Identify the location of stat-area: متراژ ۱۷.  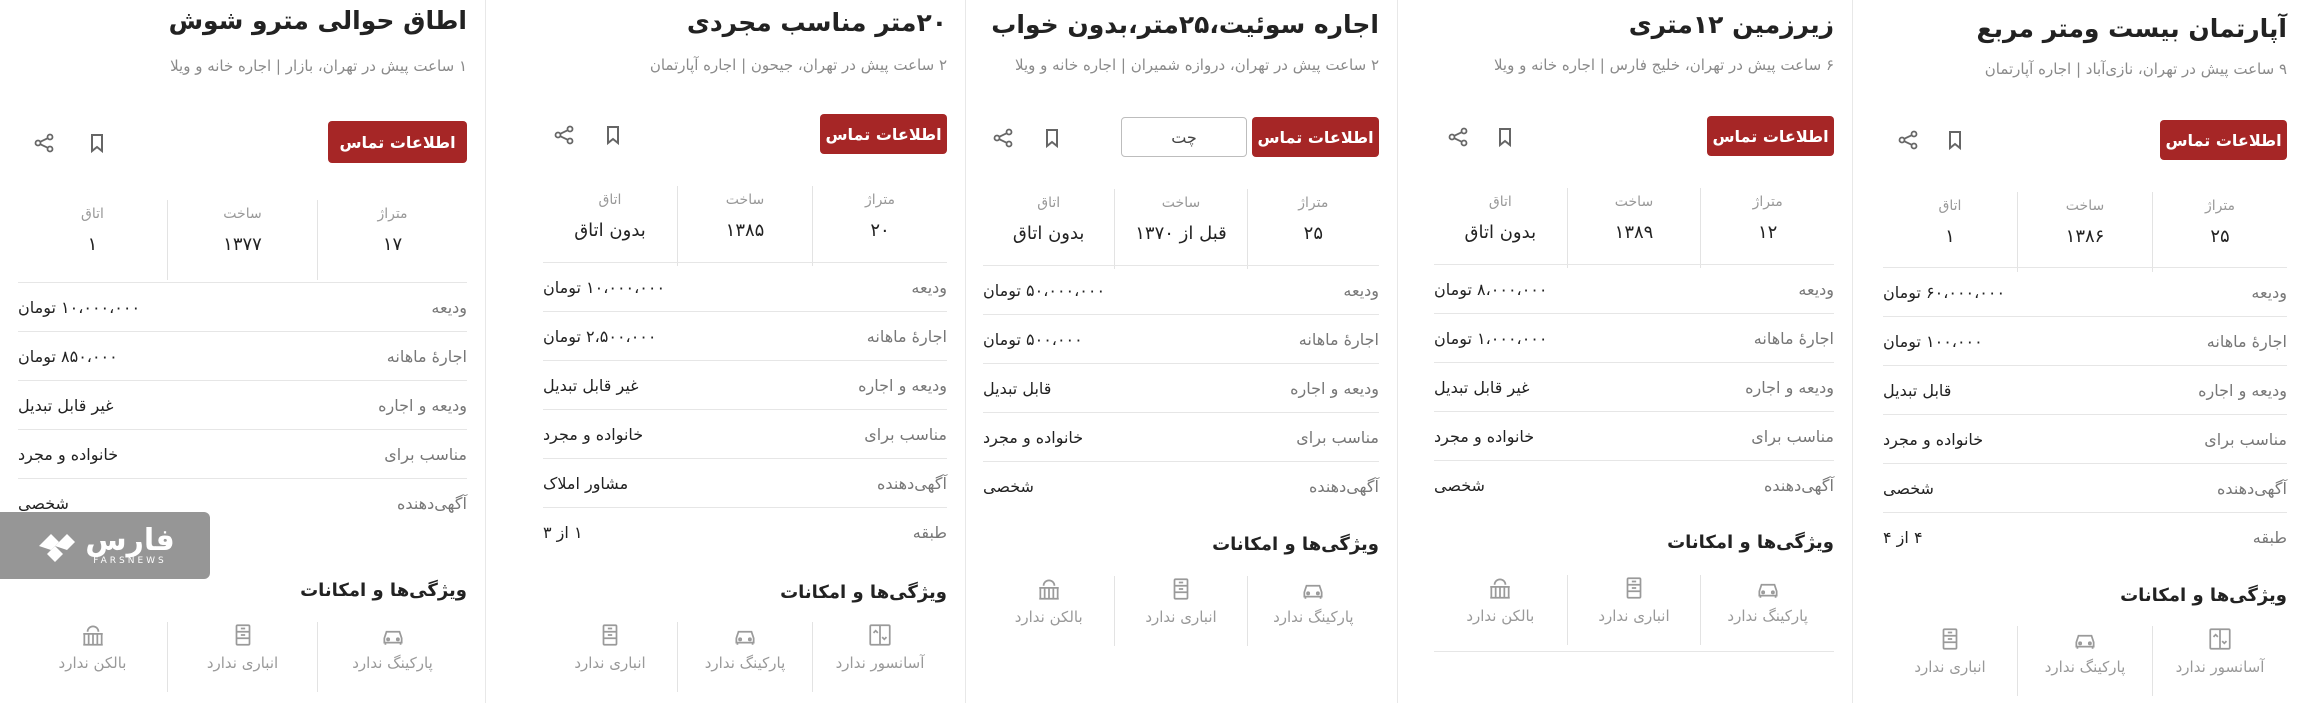
(392, 230).